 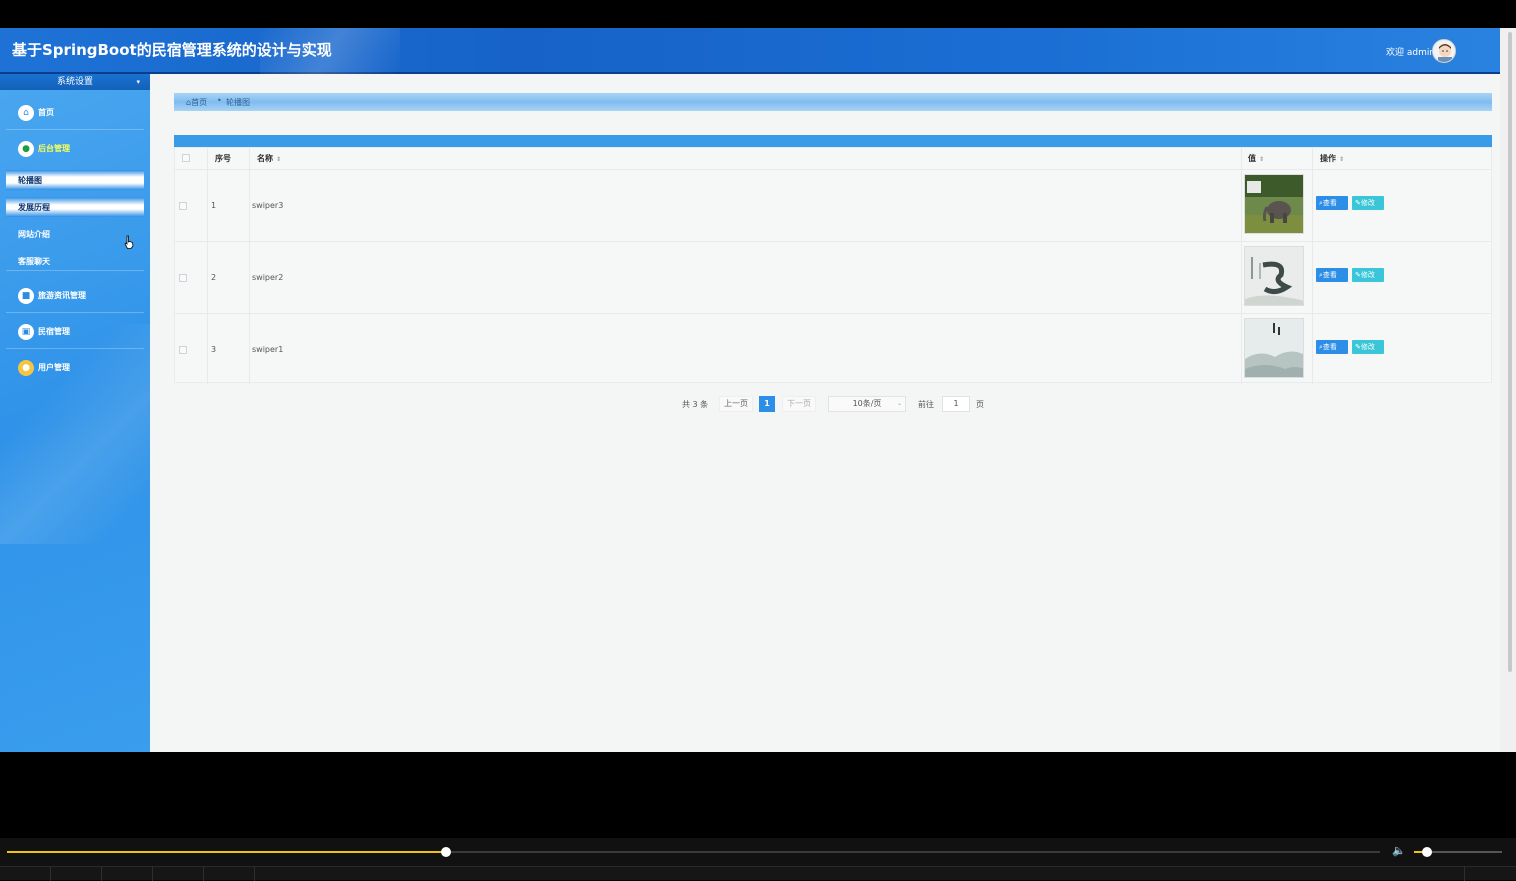 I want to click on square-icon: ■, so click(x=26, y=296).